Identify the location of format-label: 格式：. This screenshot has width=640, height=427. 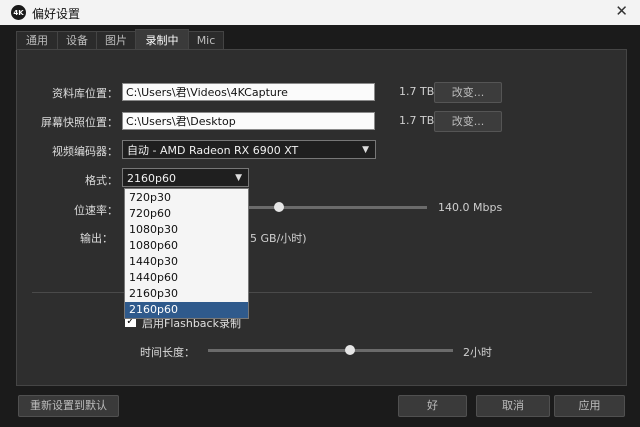
(101, 180).